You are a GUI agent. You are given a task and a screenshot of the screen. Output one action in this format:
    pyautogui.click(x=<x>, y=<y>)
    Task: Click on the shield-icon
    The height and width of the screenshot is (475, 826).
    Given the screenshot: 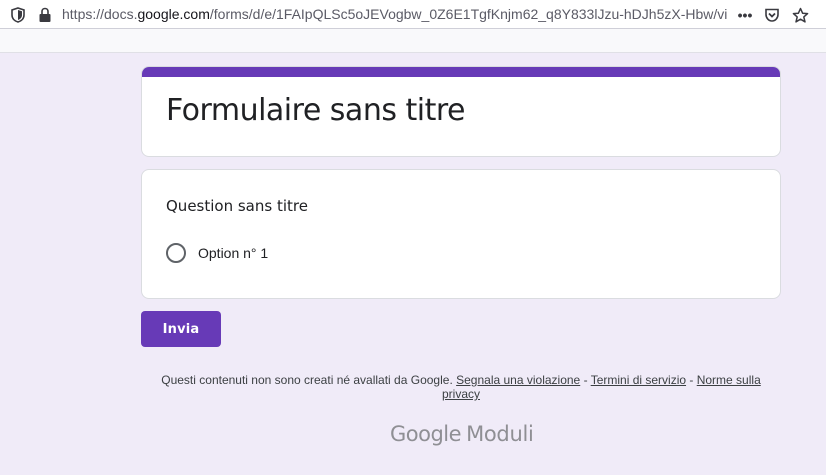 What is the action you would take?
    pyautogui.click(x=18, y=15)
    